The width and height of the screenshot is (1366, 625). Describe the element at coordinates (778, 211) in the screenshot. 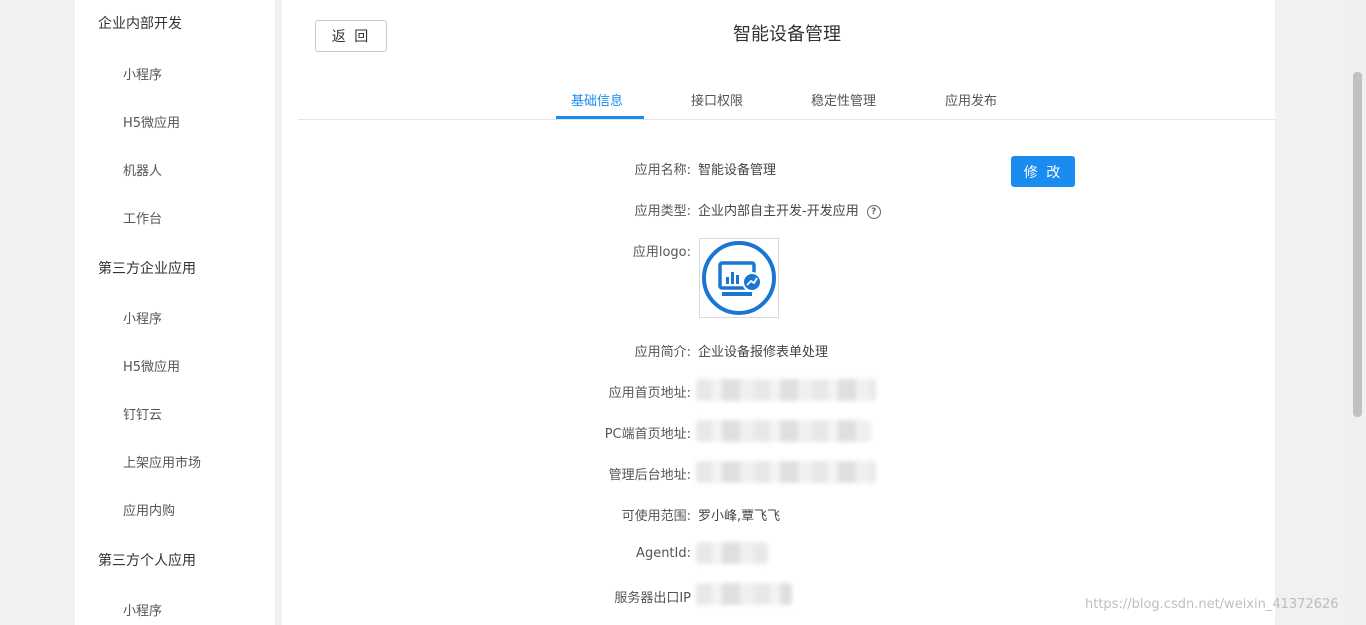

I see `app-type-value: 企业内部自主开发-开发应用` at that location.